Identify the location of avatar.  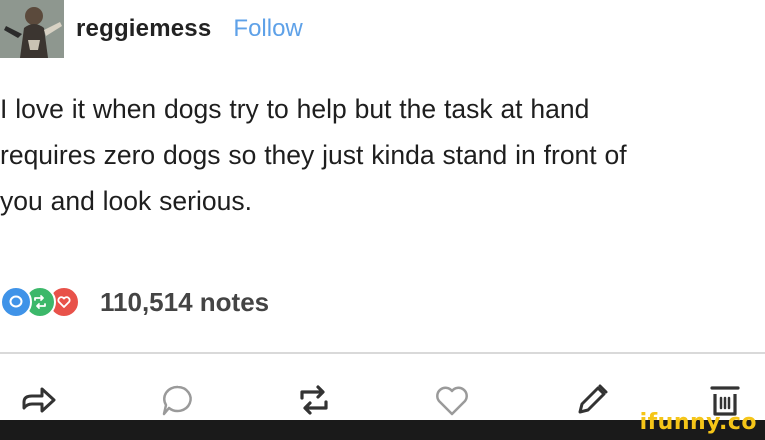
(32, 29).